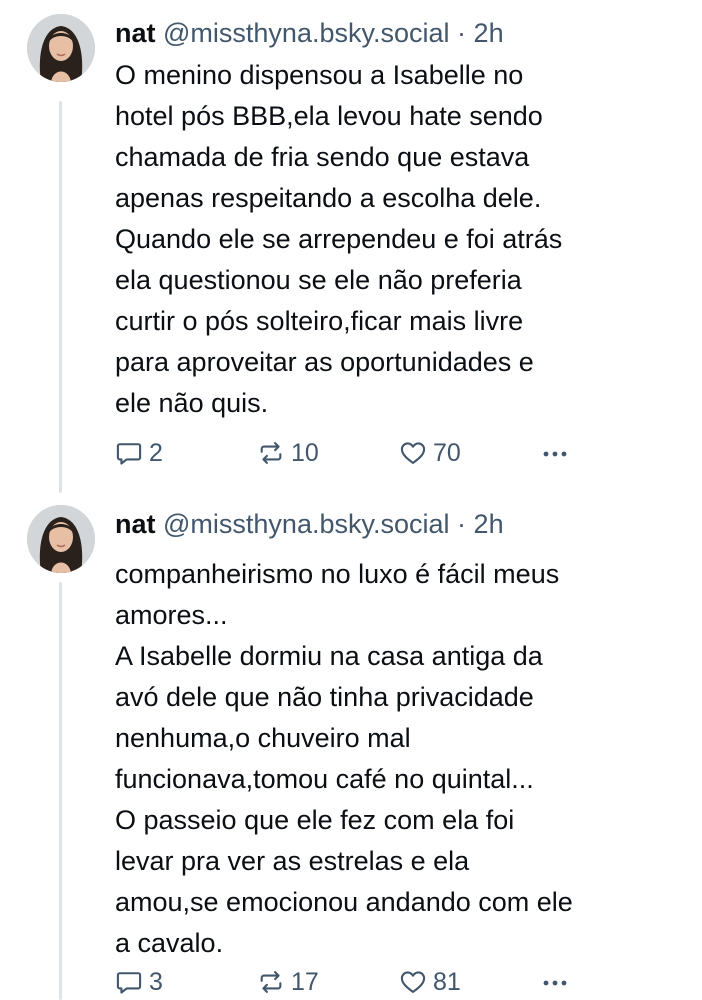 The image size is (702, 1000). I want to click on reply-button: 3, so click(139, 982).